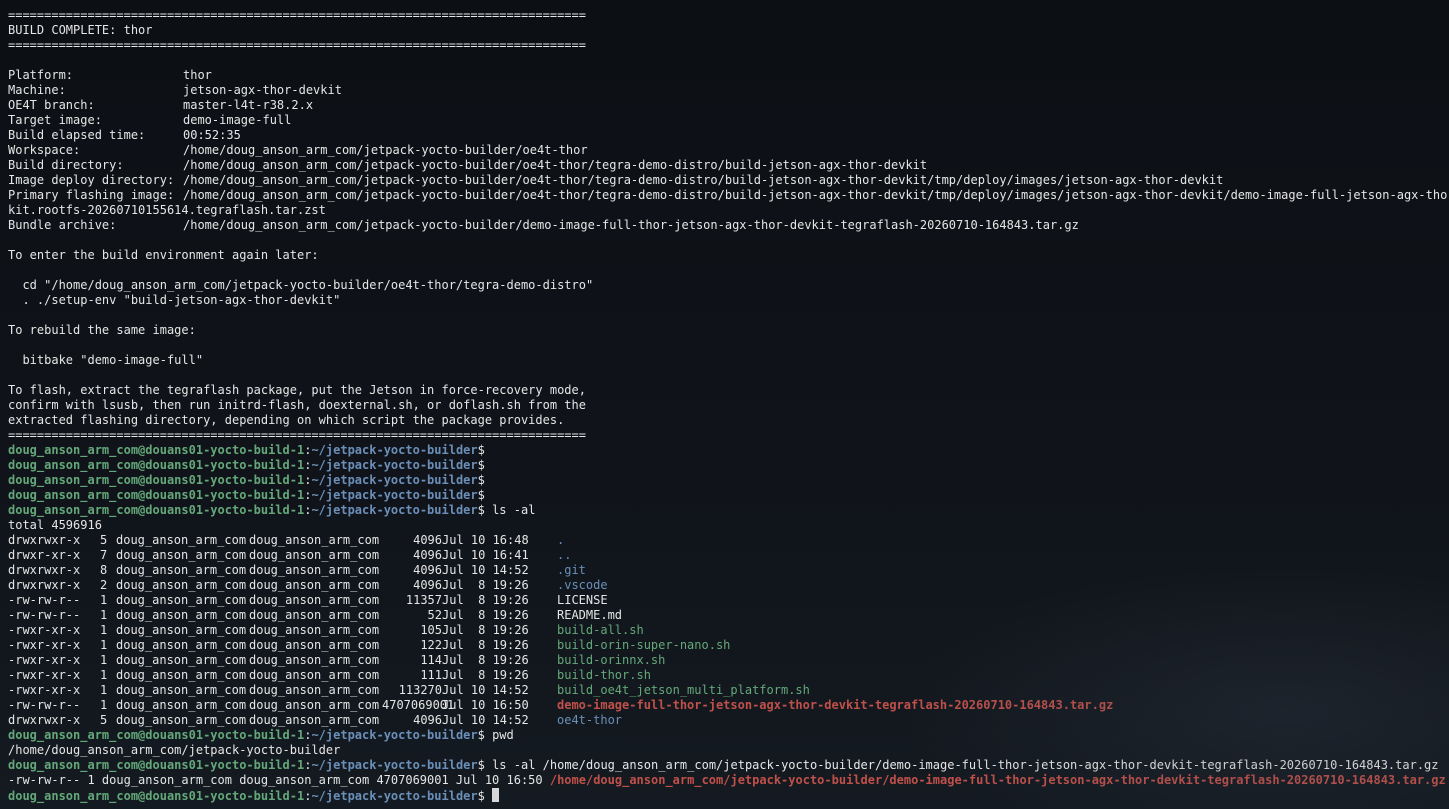 The image size is (1449, 809). I want to click on ls-filename: build-all.sh, so click(600, 630).